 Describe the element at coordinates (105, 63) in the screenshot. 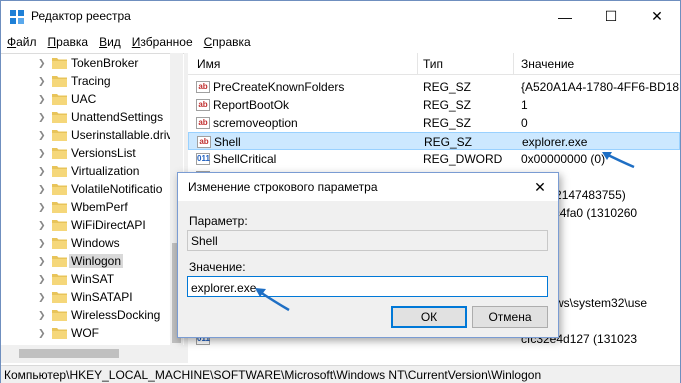

I see `tree-item-label: TokenBroker` at that location.